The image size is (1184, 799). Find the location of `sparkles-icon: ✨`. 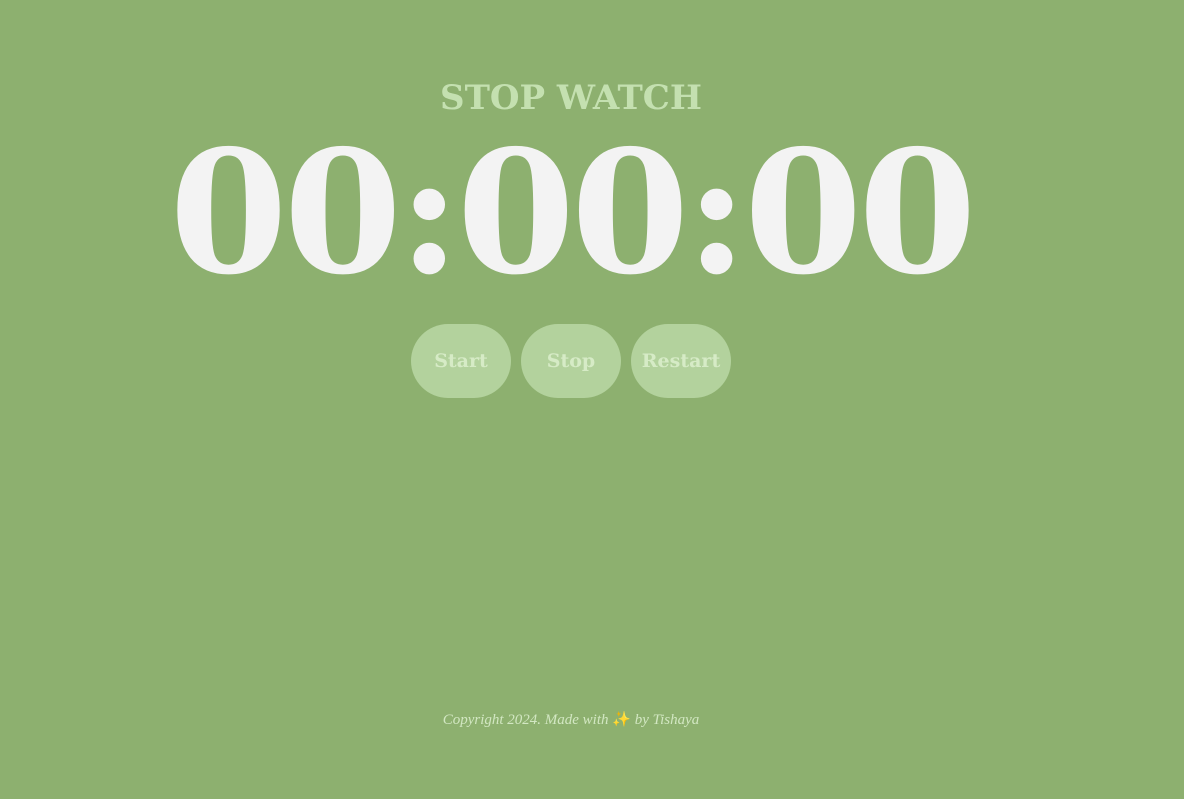

sparkles-icon: ✨ is located at coordinates (621, 720).